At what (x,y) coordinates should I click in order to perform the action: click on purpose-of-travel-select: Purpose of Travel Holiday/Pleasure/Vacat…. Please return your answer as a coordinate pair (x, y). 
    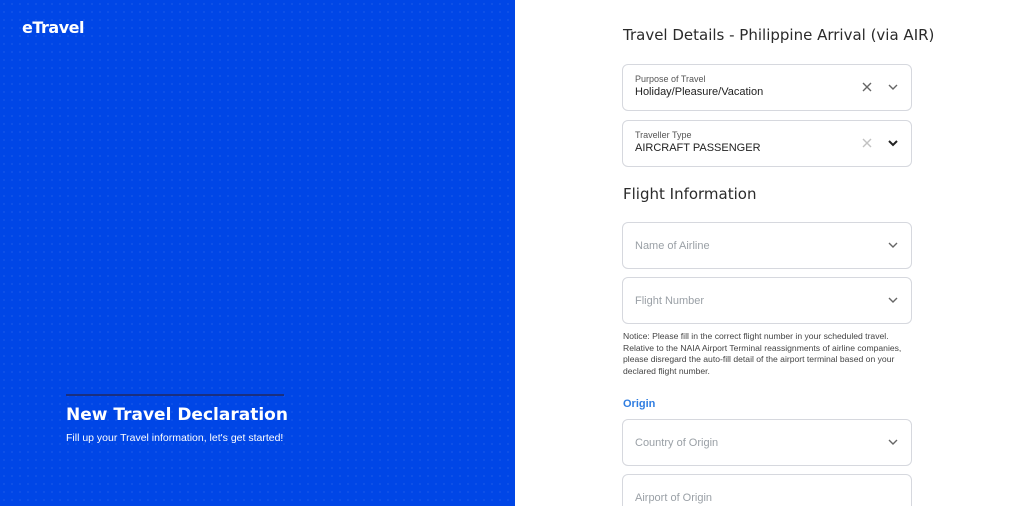
    Looking at the image, I should click on (767, 87).